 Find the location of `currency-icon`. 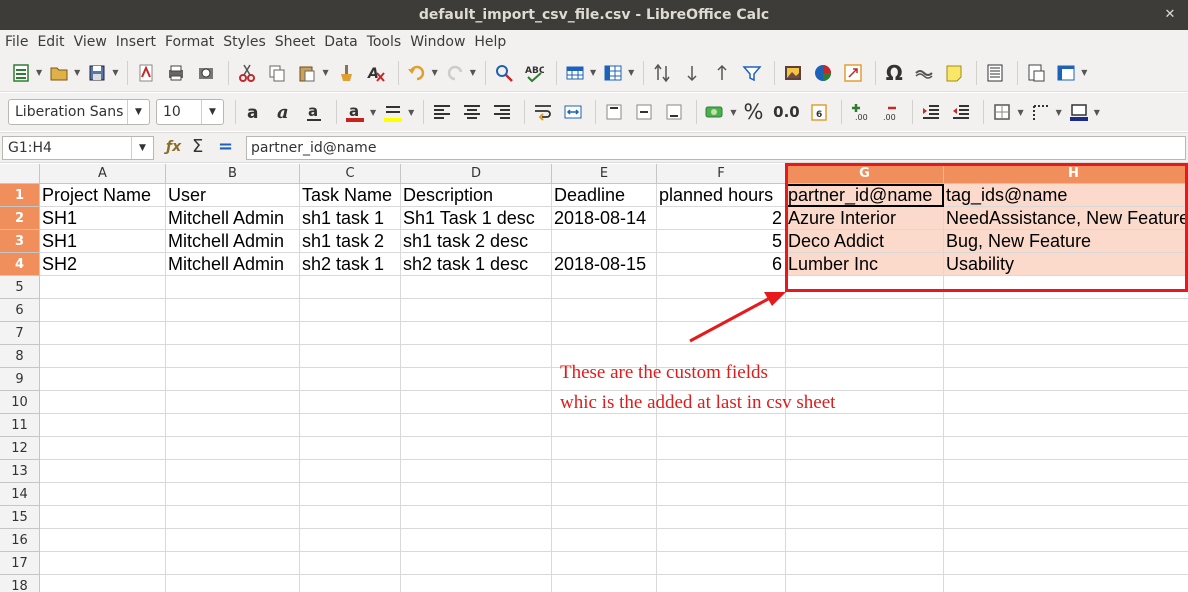

currency-icon is located at coordinates (715, 112).